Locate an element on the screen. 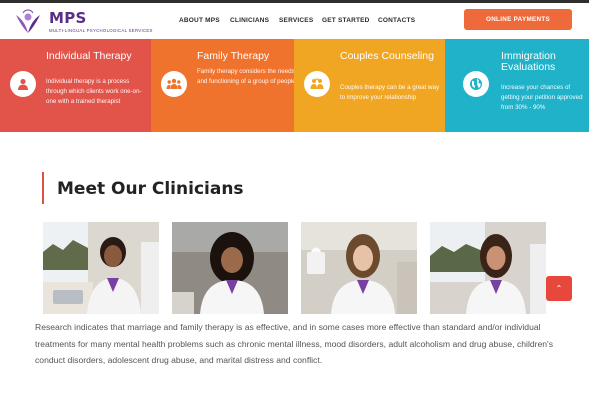 Image resolution: width=589 pixels, height=400 pixels. nav-get-started: GET STARTED is located at coordinates (346, 20).